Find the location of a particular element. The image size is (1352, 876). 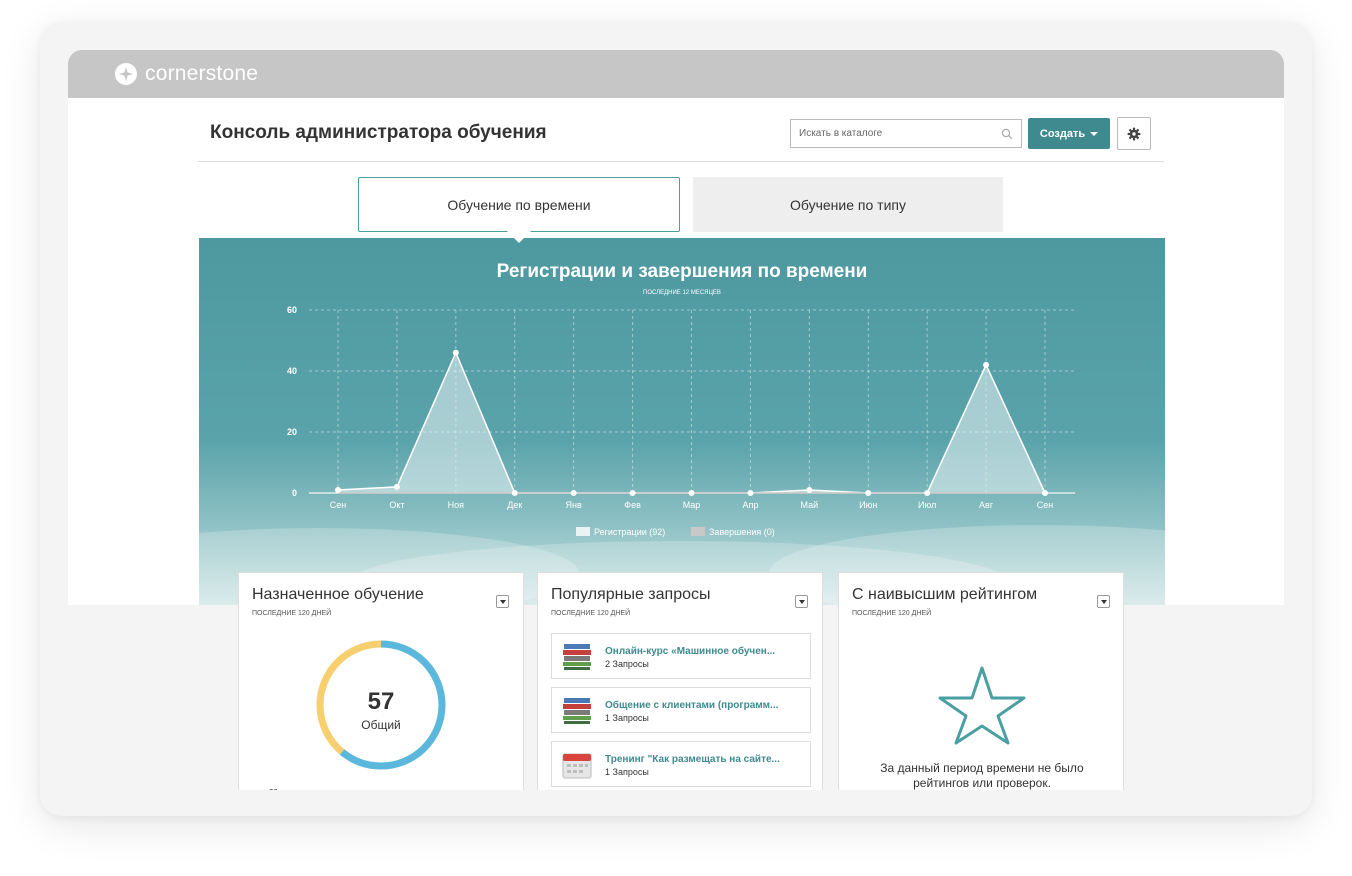

x-tick-label: Мар is located at coordinates (692, 505).